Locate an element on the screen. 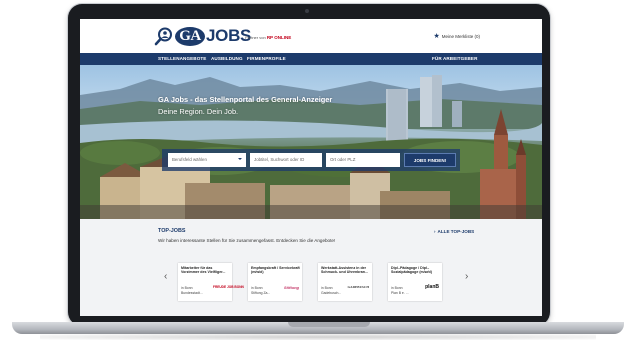 The height and width of the screenshot is (342, 636). find-jobs-button: JOBS FINDEN! is located at coordinates (430, 160).